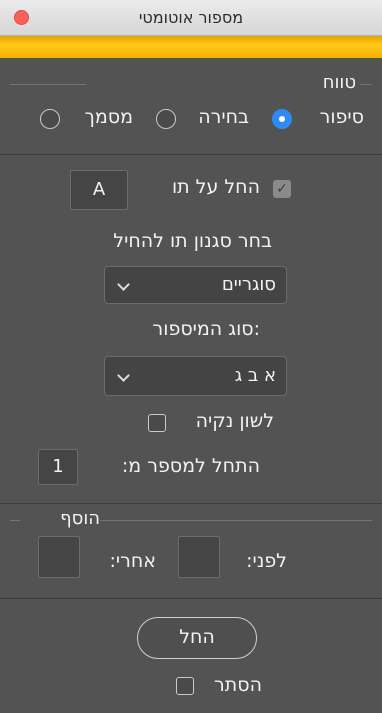 This screenshot has width=382, height=713. Describe the element at coordinates (248, 284) in the screenshot. I see `style-select-value: סוגריים` at that location.